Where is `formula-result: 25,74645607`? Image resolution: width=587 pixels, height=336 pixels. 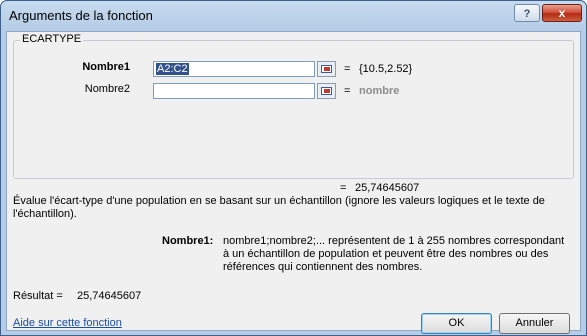 formula-result: 25,74645607 is located at coordinates (387, 188).